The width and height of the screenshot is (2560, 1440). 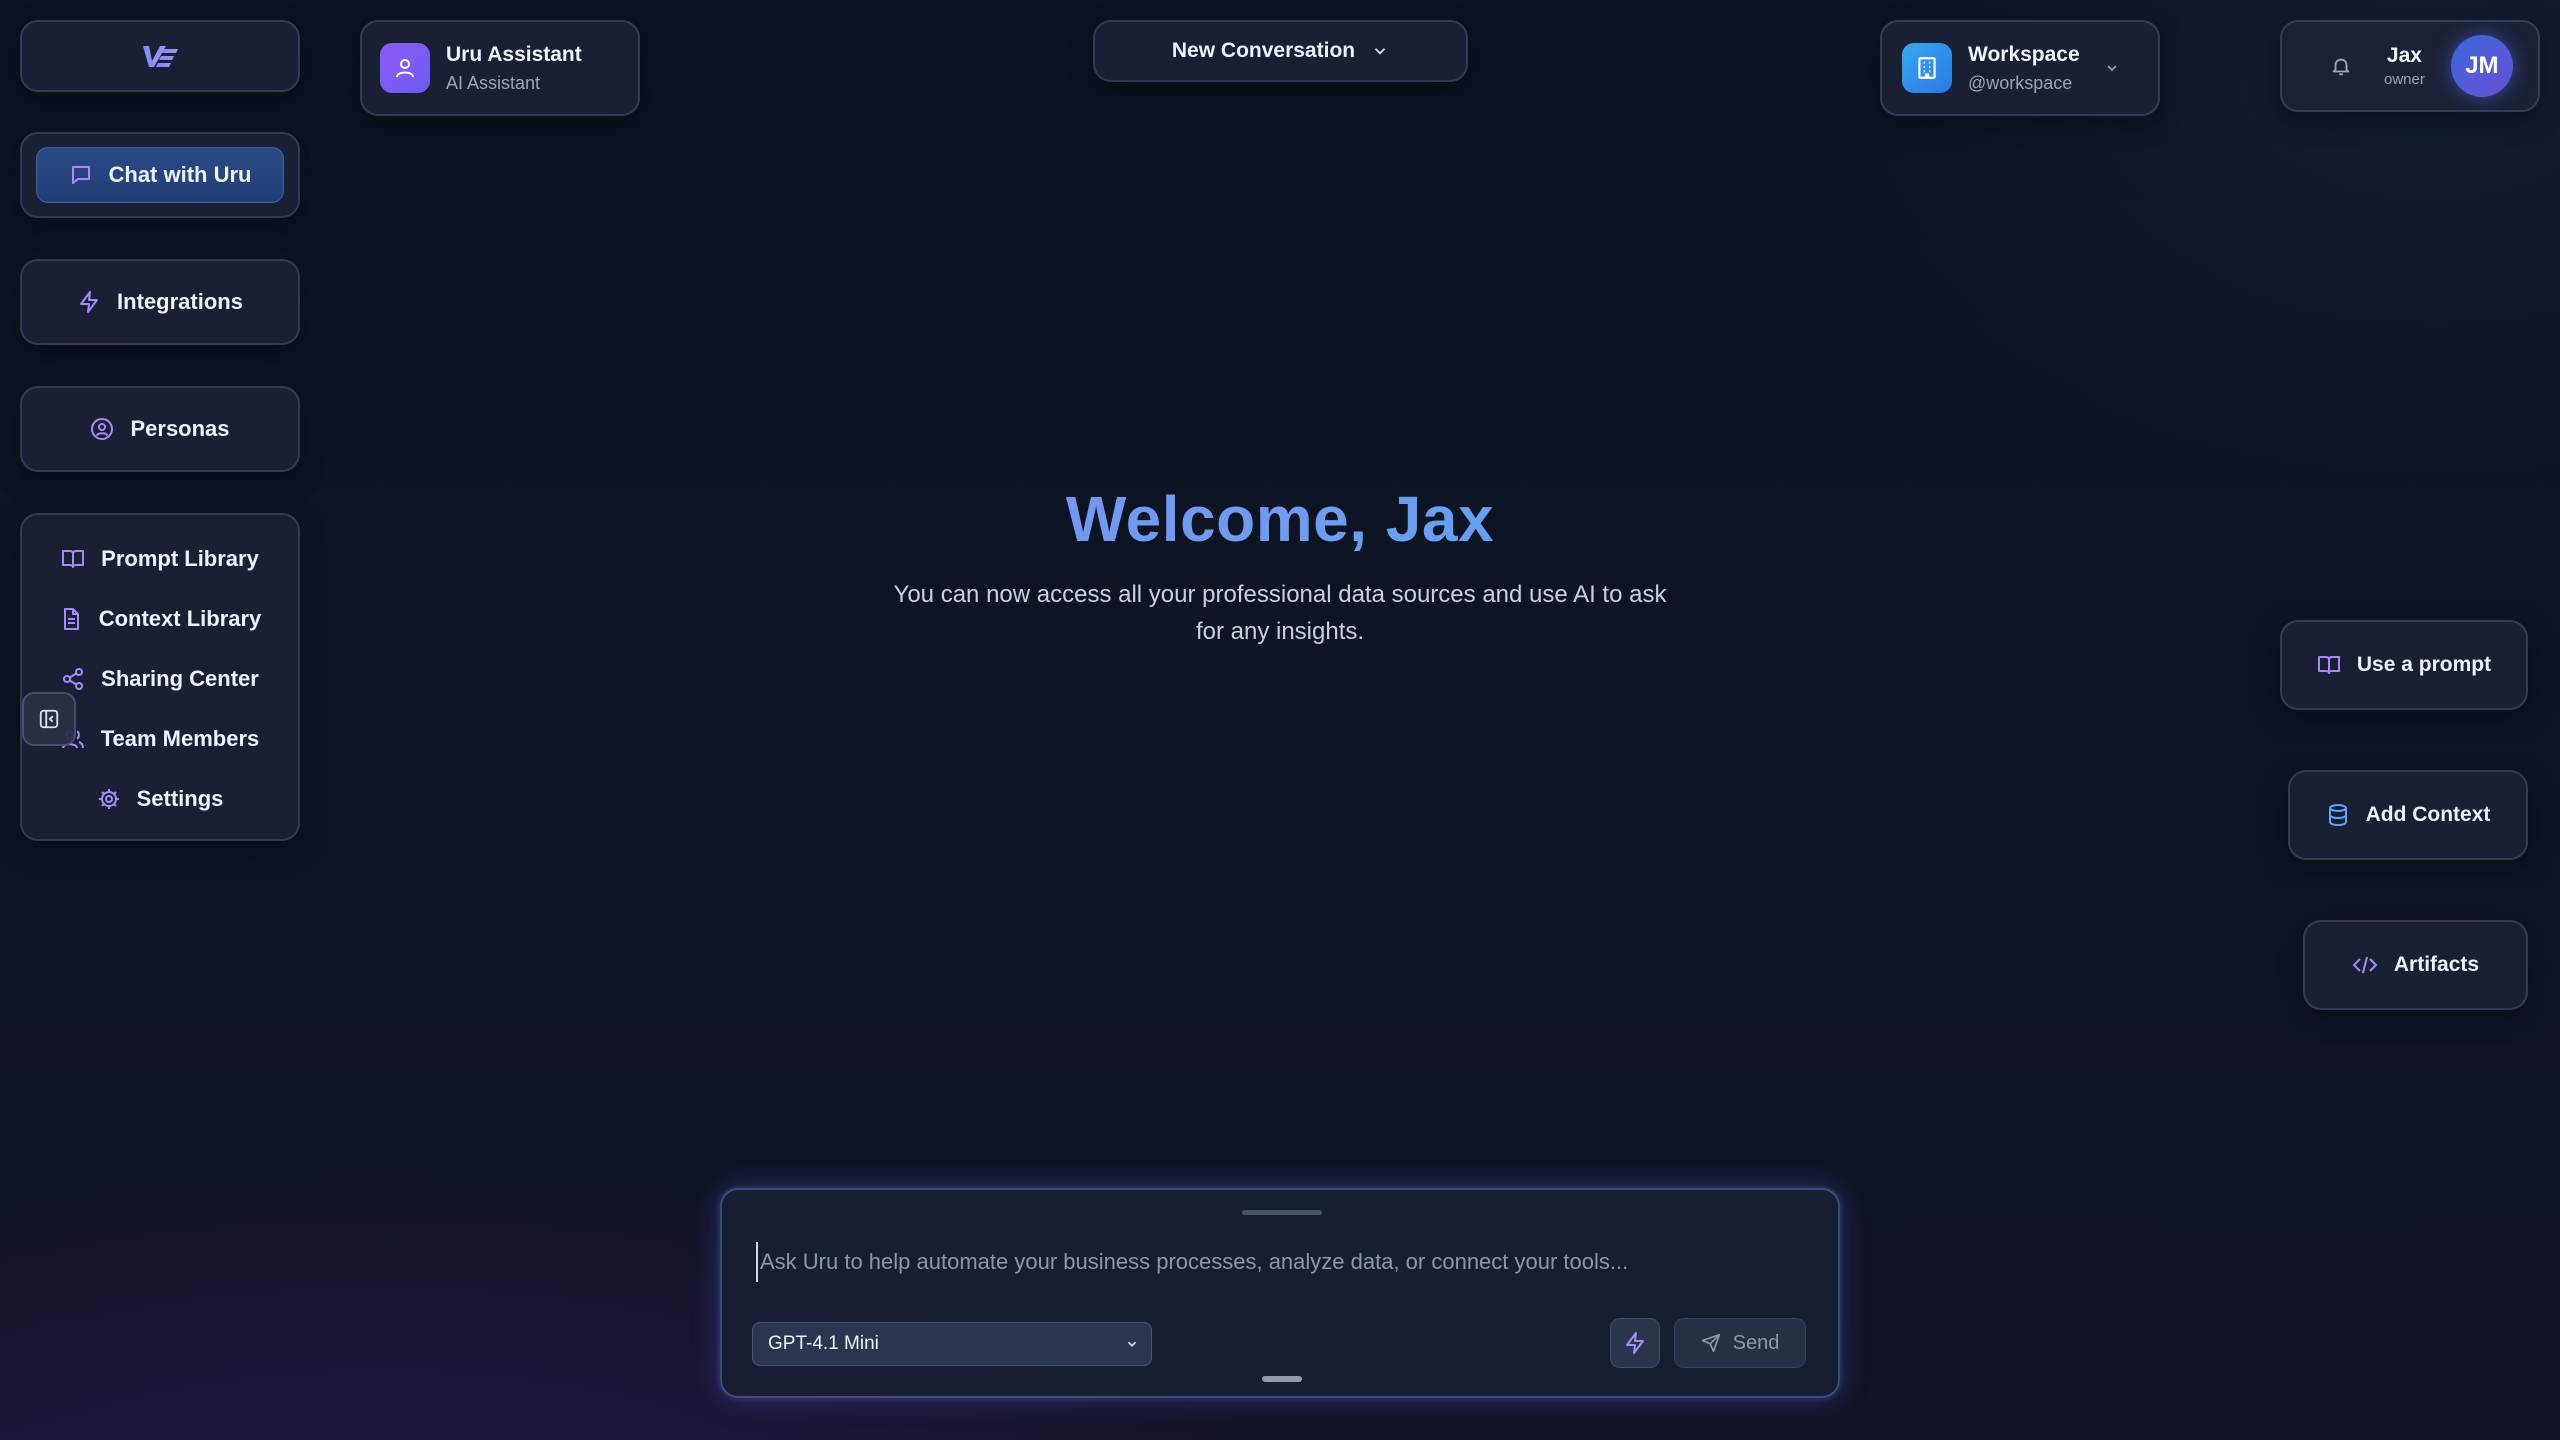 What do you see at coordinates (180, 301) in the screenshot?
I see `nav-integrations-label: Integrations` at bounding box center [180, 301].